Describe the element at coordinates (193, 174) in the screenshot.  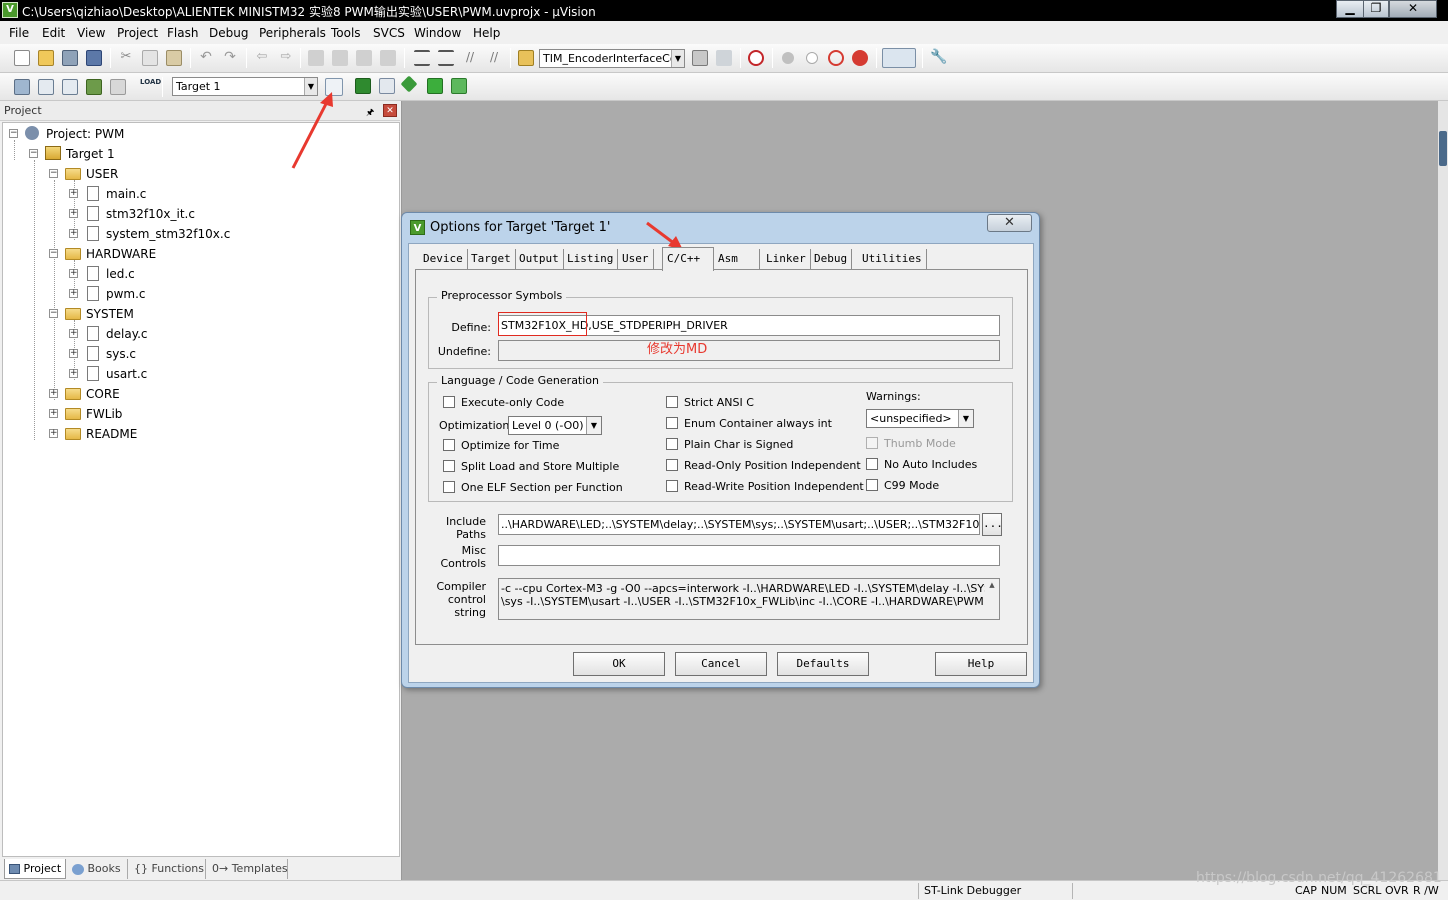
I see `tree-group-user: − USER` at that location.